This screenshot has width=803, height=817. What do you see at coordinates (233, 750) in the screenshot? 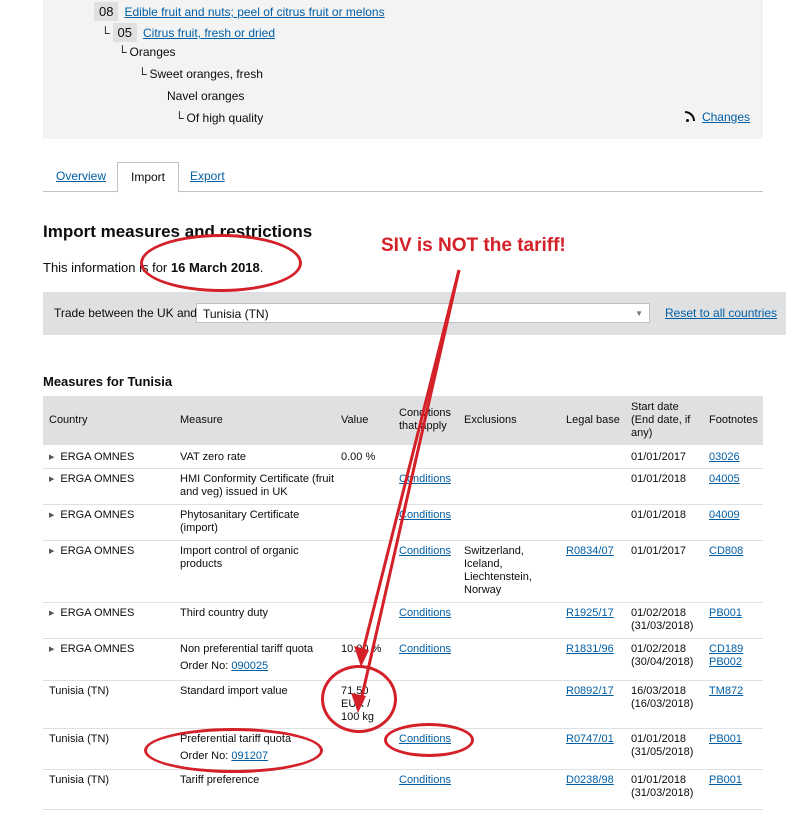
I see `quota-highlight-circle` at bounding box center [233, 750].